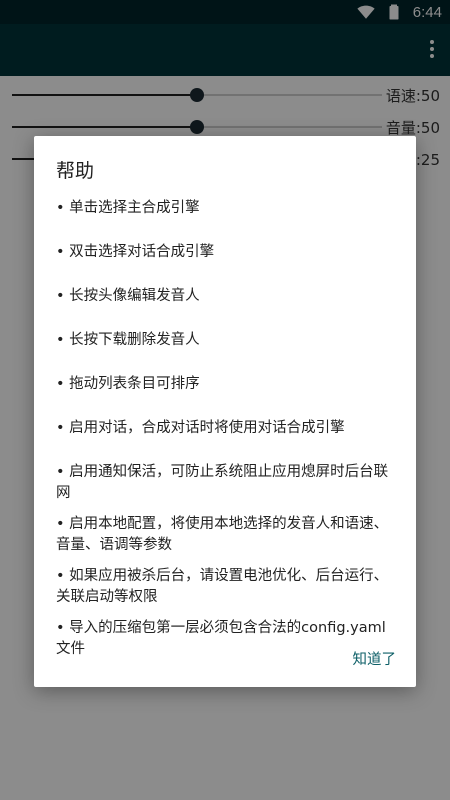 Image resolution: width=450 pixels, height=800 pixels. I want to click on tip-item: • 拖动列表条目可排序, so click(128, 384).